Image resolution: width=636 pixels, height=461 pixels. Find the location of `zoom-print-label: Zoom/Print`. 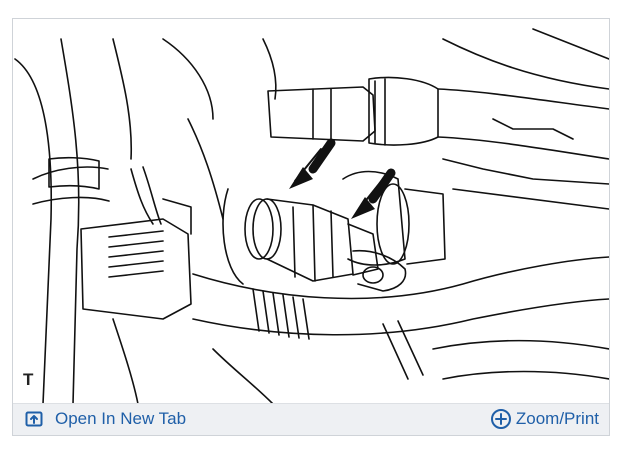

zoom-print-label: Zoom/Print is located at coordinates (557, 418).